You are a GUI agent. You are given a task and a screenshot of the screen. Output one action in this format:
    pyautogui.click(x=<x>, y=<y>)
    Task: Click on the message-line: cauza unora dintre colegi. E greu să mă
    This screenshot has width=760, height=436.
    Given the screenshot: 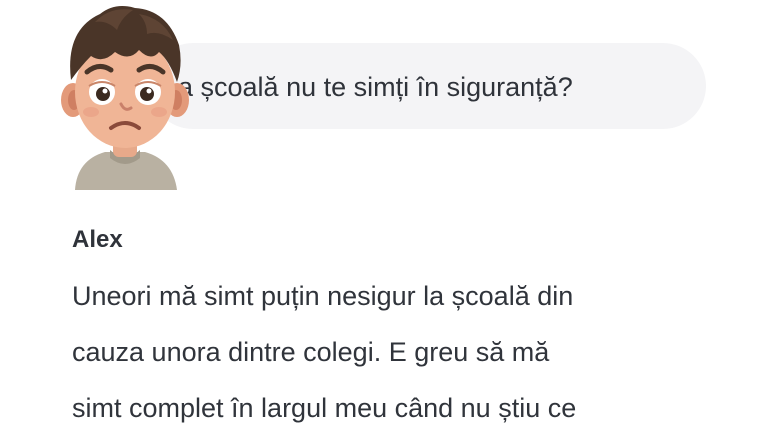 What is the action you would take?
    pyautogui.click(x=311, y=352)
    